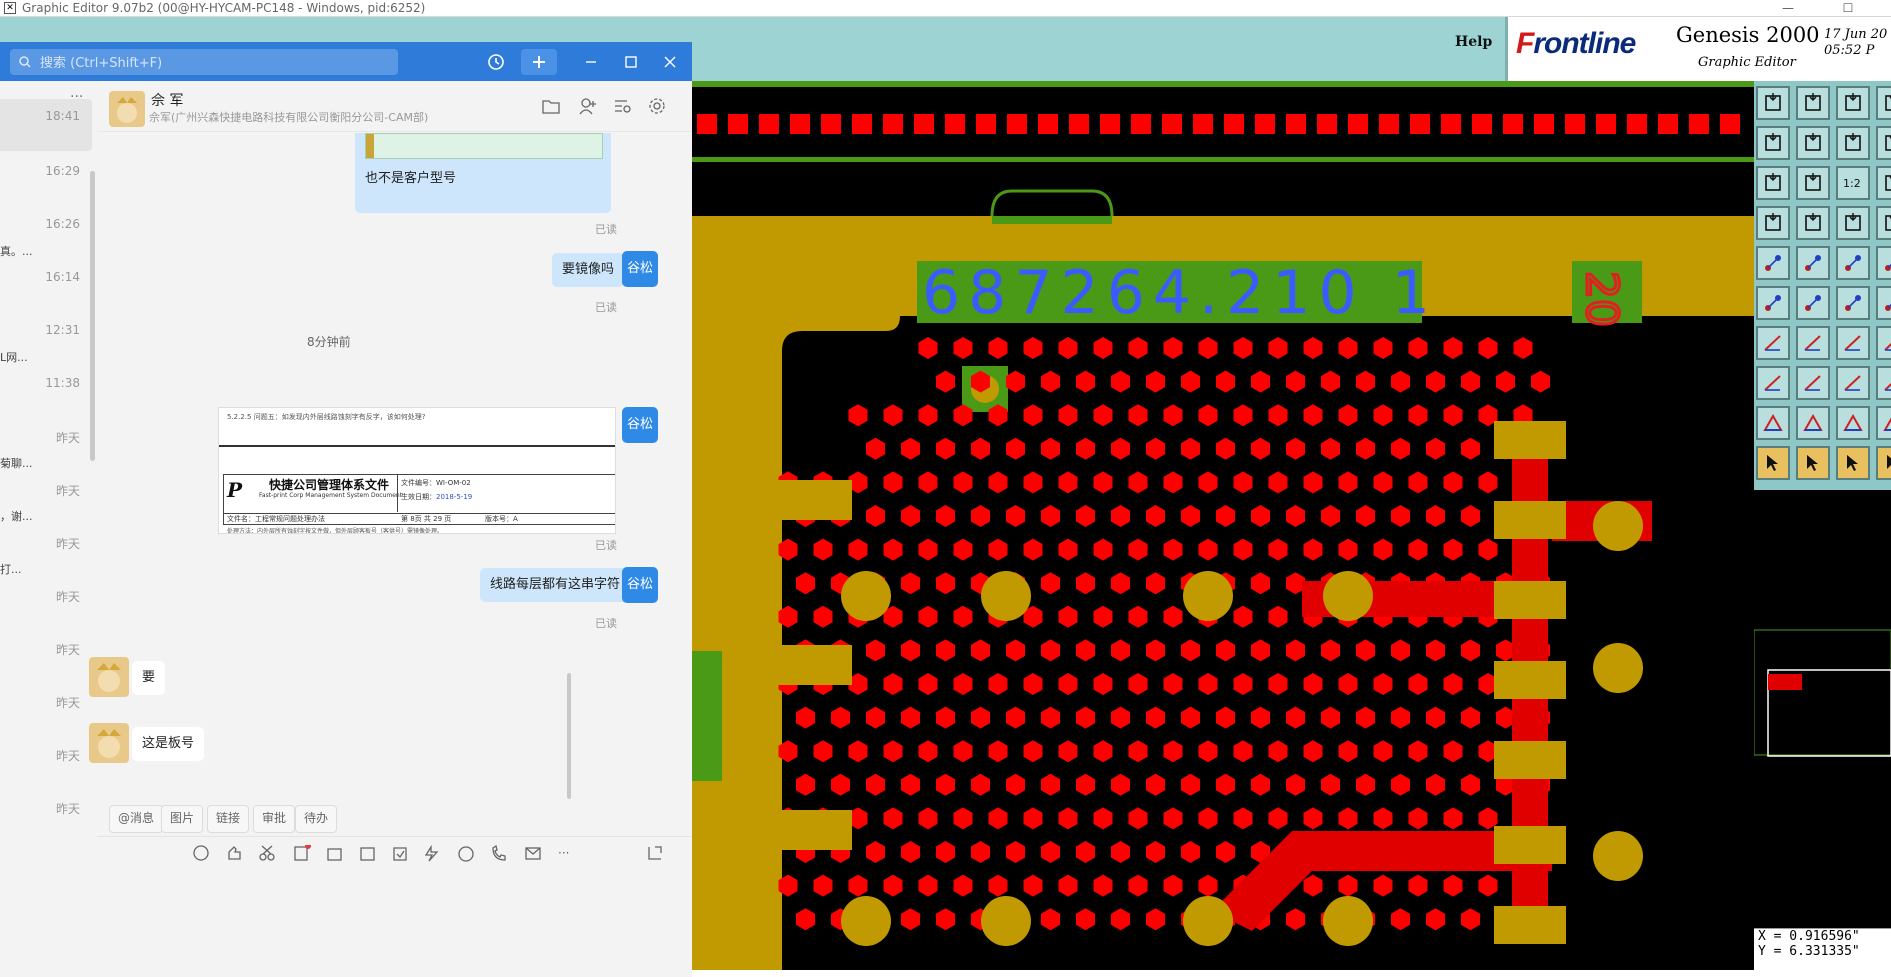 This screenshot has height=977, width=1891. I want to click on chat-search-box, so click(204, 62).